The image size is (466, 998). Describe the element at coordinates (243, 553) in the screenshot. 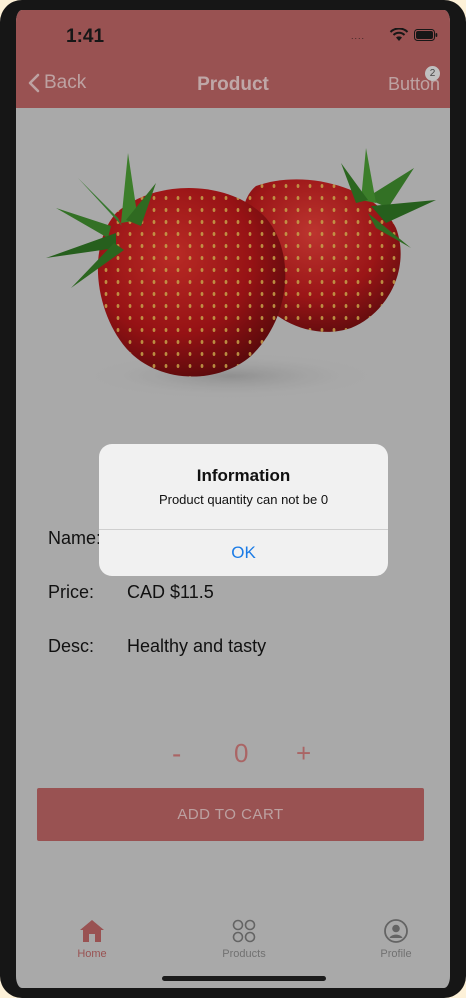

I see `alert-ok-button: OK` at that location.